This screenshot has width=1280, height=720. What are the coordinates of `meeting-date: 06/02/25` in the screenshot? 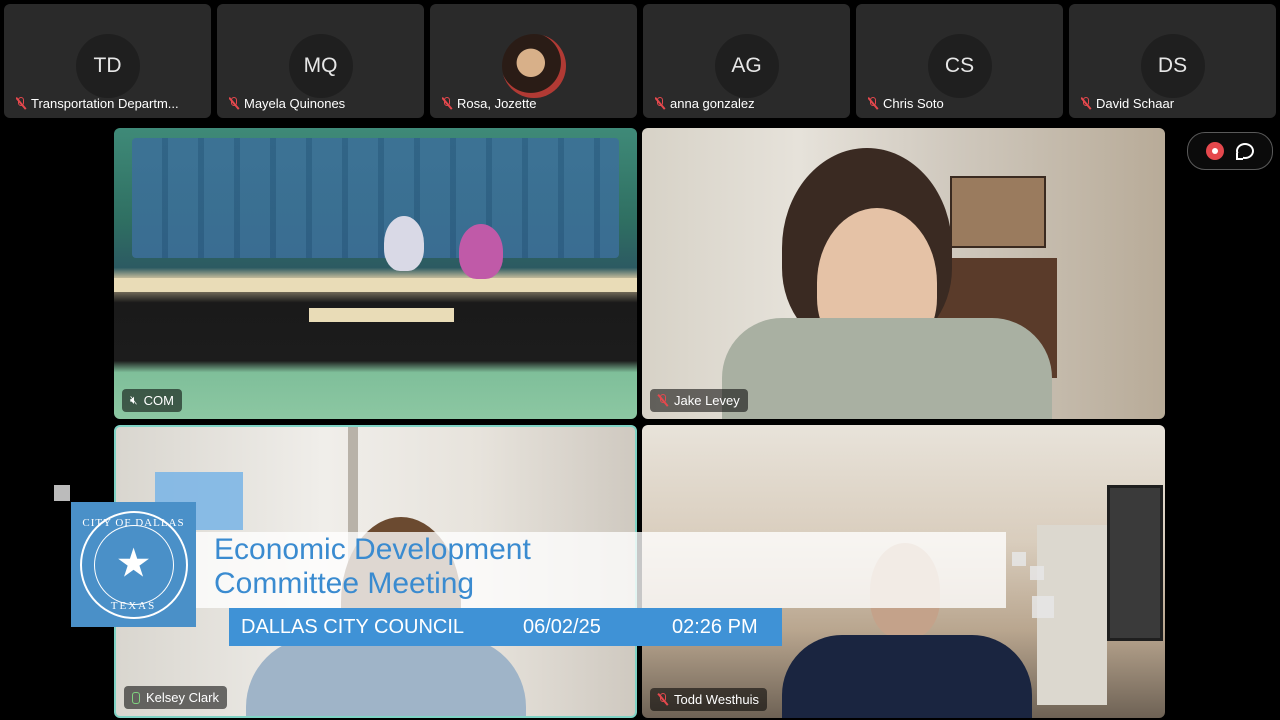 It's located at (562, 626).